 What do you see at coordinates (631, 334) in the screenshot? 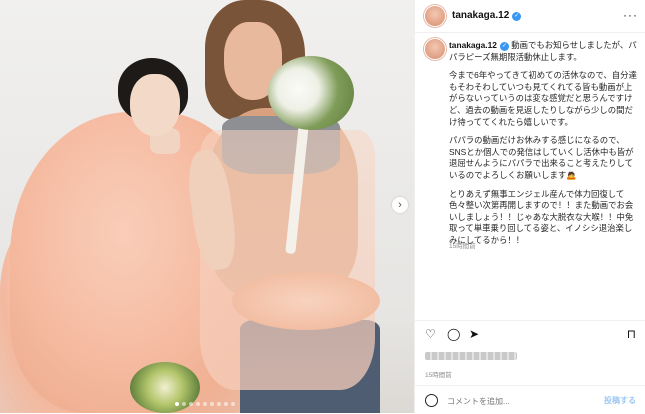
I see `bookmark-icon: ⊓` at bounding box center [631, 334].